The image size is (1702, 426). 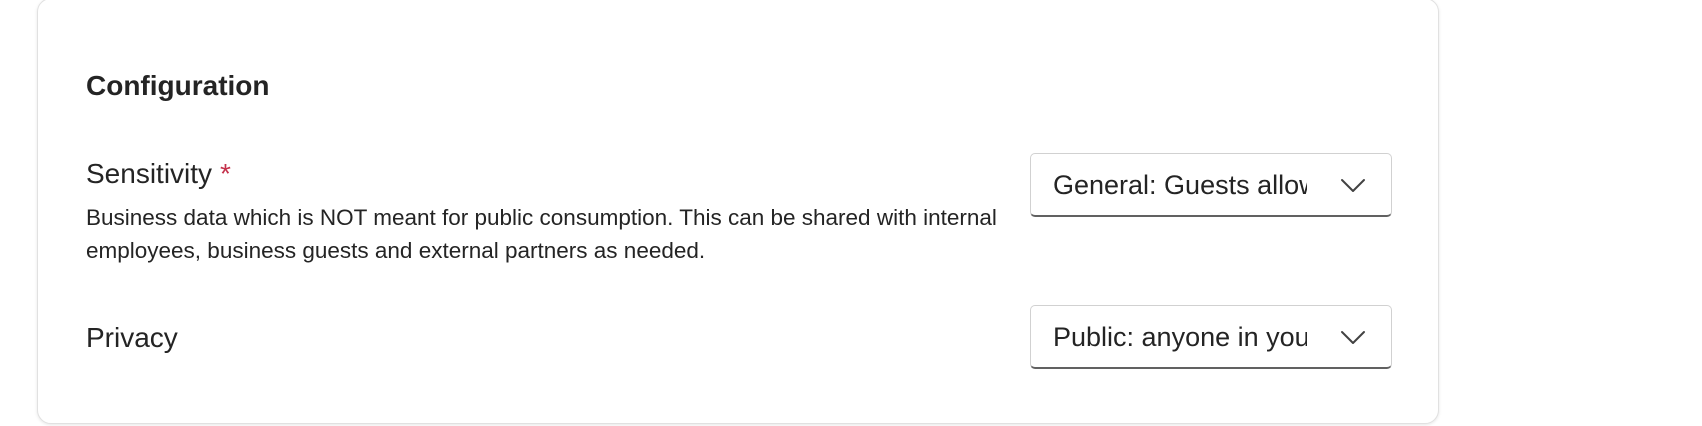 What do you see at coordinates (178, 85) in the screenshot?
I see `section-title: Configuration` at bounding box center [178, 85].